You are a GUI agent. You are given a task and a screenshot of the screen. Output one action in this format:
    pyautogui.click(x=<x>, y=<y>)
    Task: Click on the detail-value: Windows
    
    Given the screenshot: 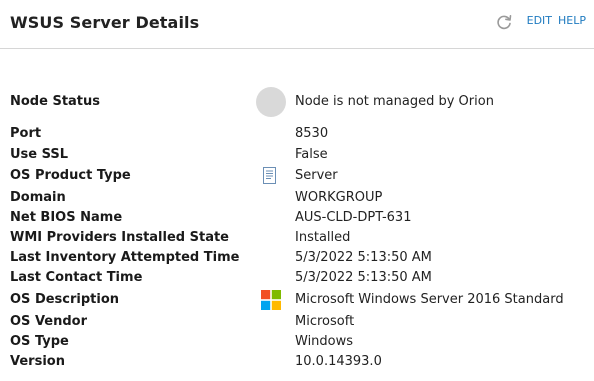 What is the action you would take?
    pyautogui.click(x=324, y=341)
    